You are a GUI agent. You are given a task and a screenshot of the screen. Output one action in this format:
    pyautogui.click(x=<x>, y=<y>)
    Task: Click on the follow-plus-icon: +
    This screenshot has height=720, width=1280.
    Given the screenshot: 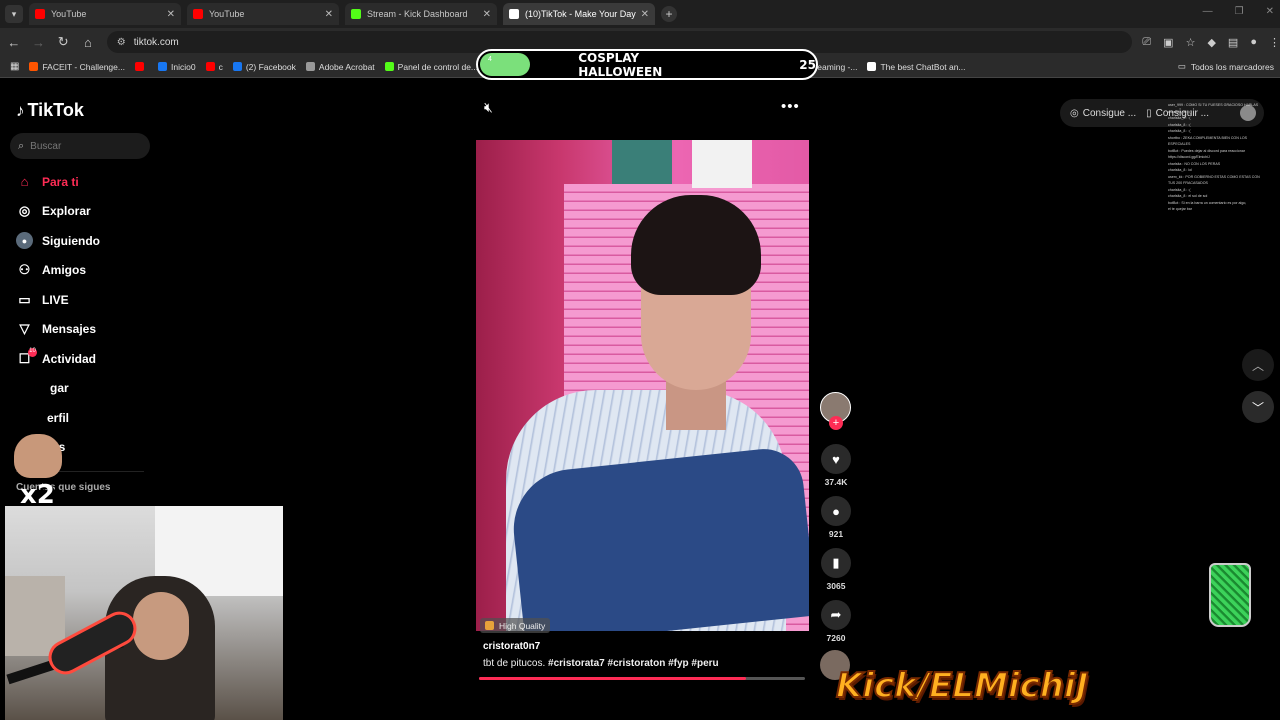 What is the action you would take?
    pyautogui.click(x=836, y=423)
    